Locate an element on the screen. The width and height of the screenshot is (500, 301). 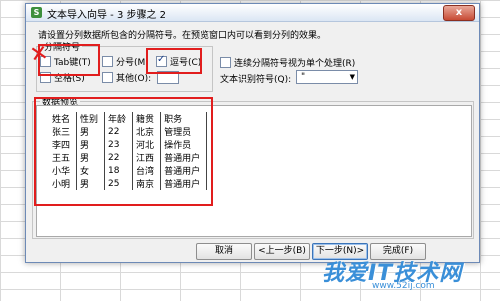
other-checkbox: 其他(O): is located at coordinates (126, 77).